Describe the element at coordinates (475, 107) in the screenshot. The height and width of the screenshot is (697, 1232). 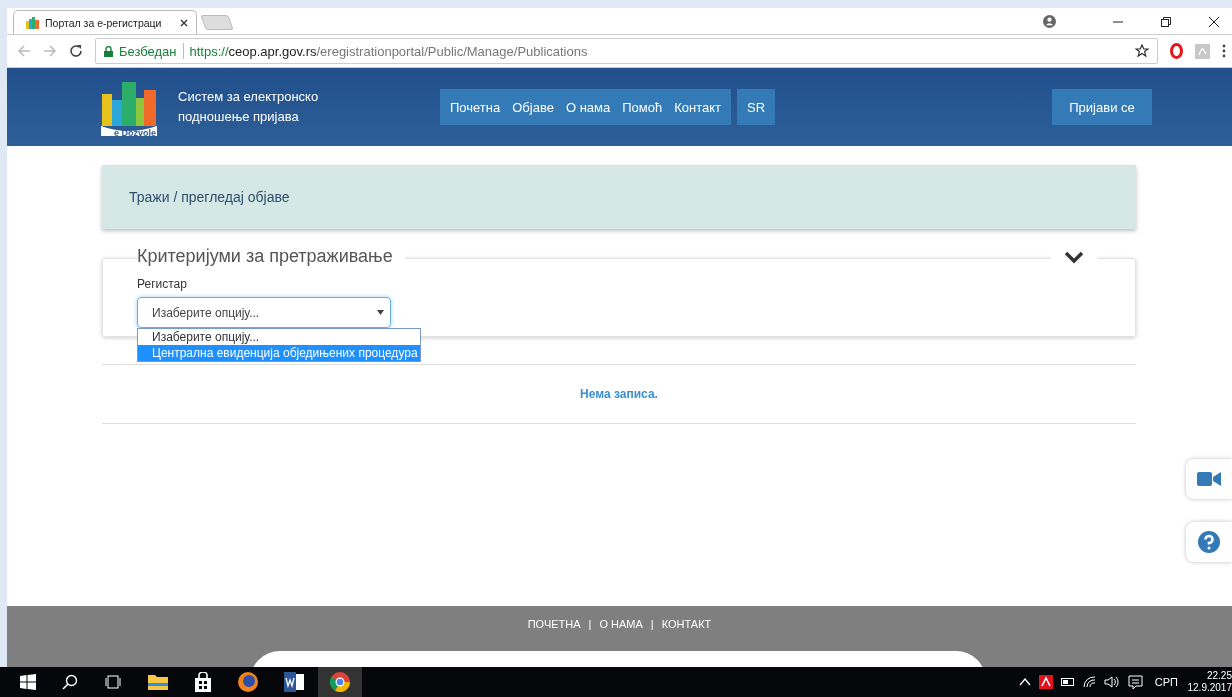
I see `nav-link: Почетна` at that location.